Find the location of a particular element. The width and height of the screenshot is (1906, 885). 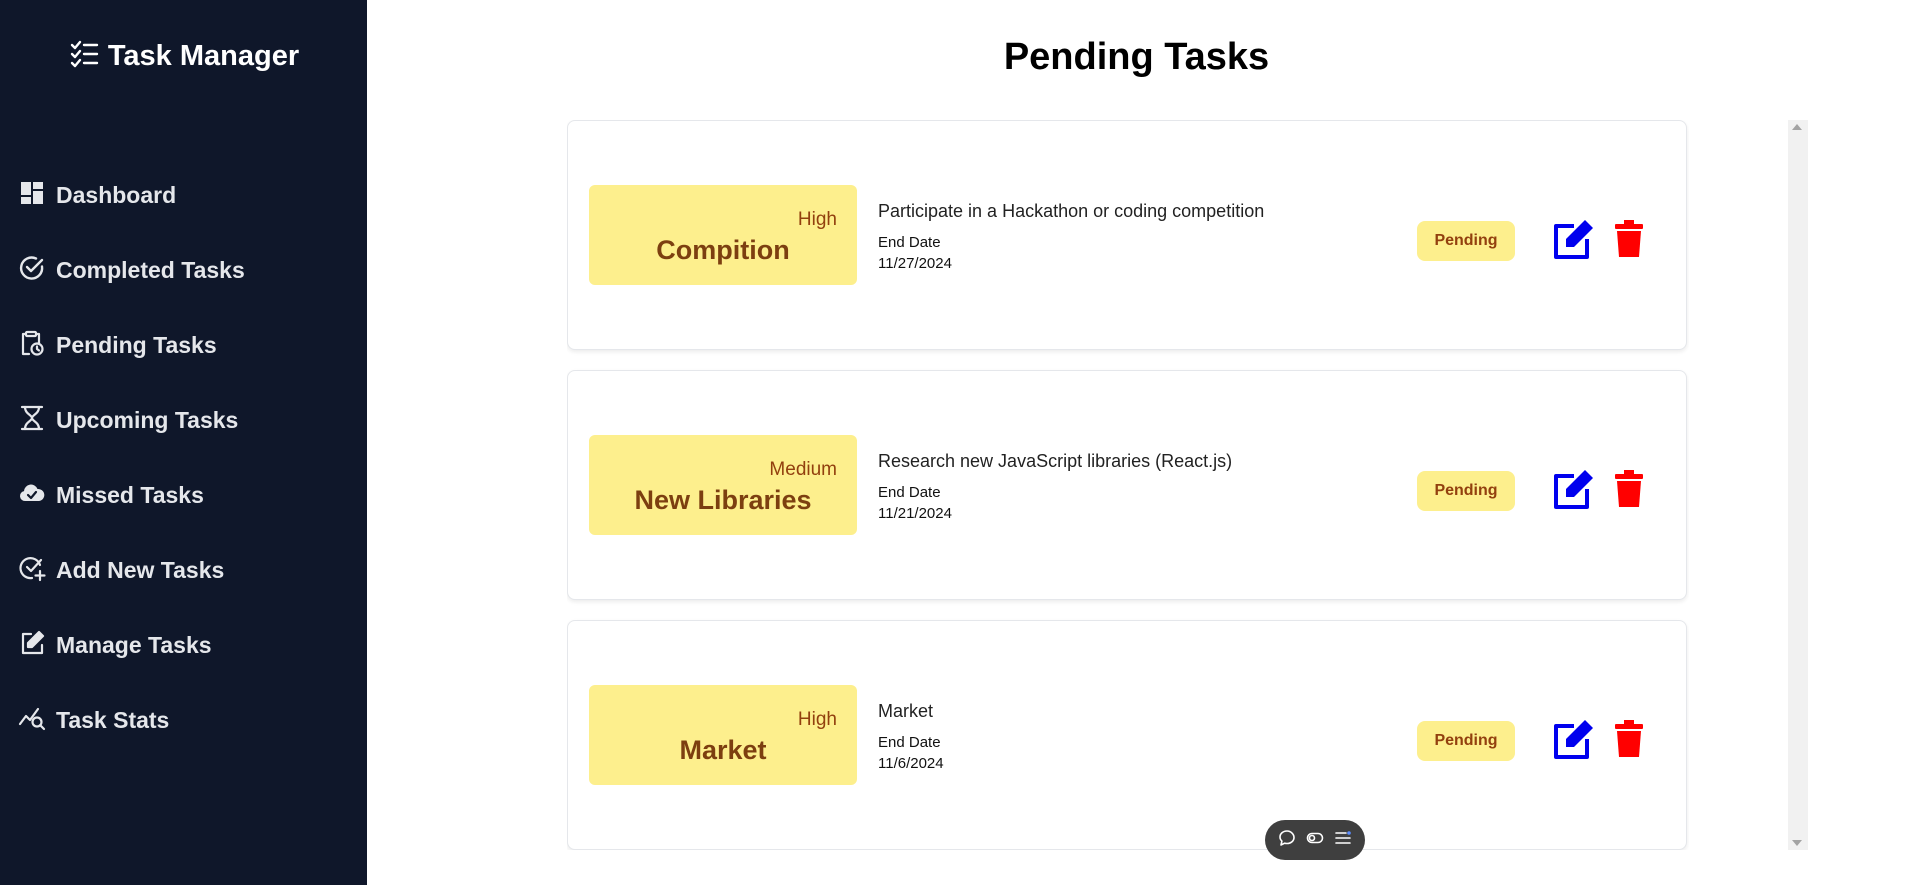

sidebar-item-task-stats: Task Stats is located at coordinates (183, 720).